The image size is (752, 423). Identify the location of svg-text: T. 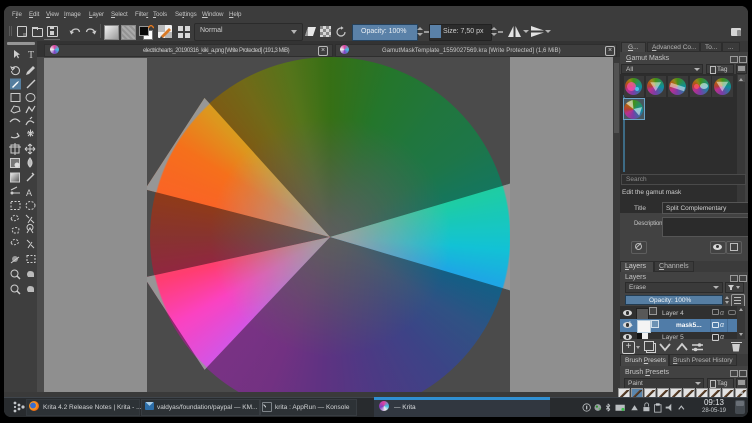
(31, 55).